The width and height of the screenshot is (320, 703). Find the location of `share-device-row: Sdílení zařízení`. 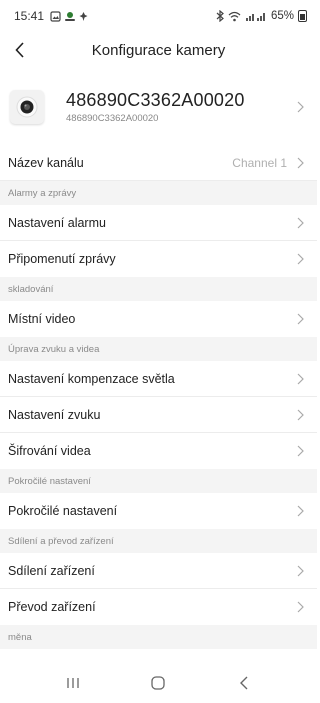

share-device-row: Sdílení zařízení is located at coordinates (158, 571).